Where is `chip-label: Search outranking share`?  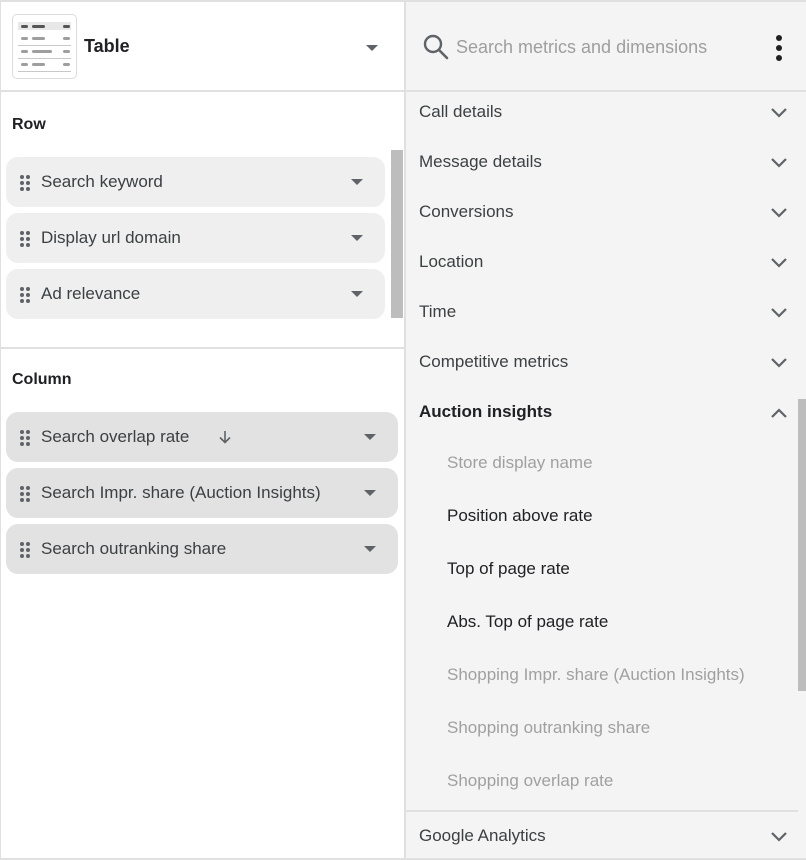 chip-label: Search outranking share is located at coordinates (134, 548).